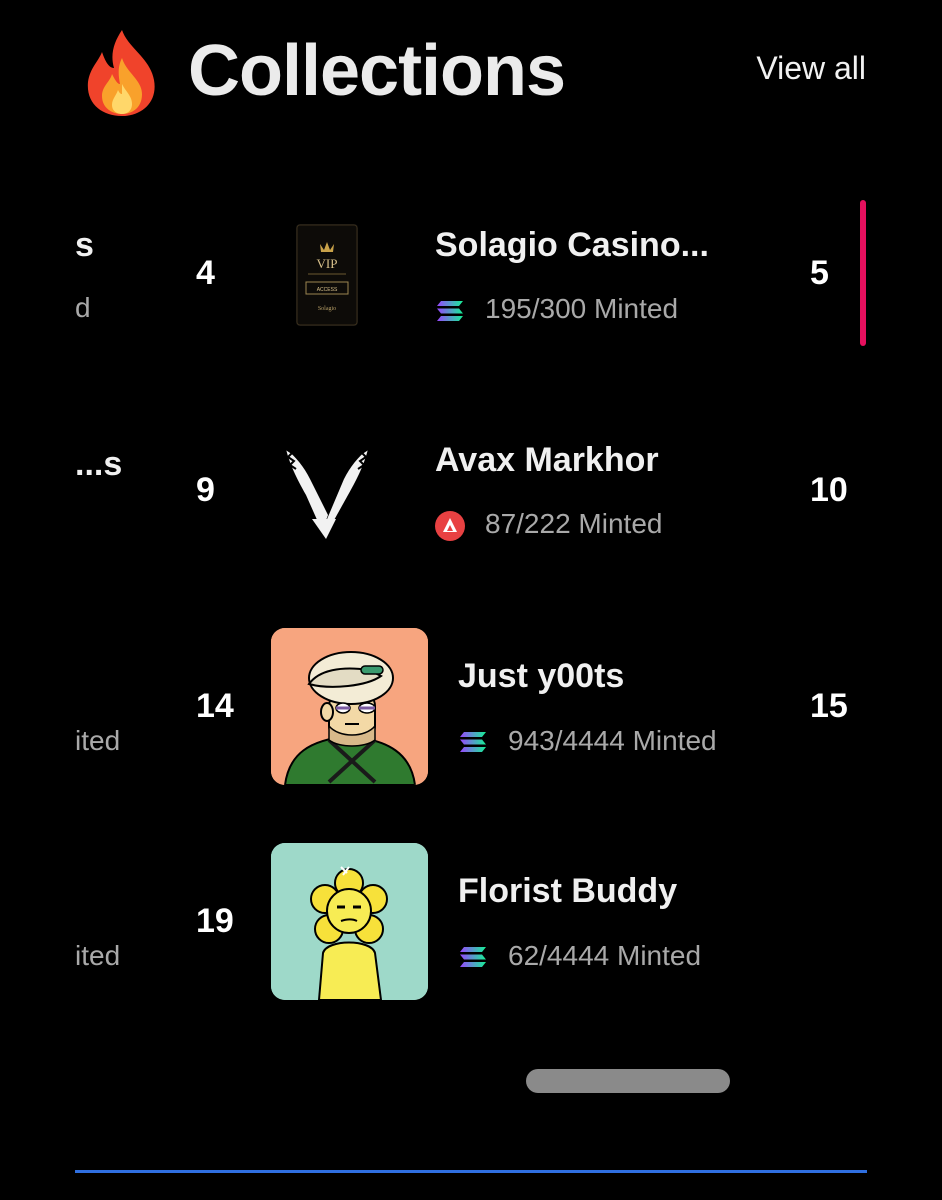 The image size is (942, 1200). Describe the element at coordinates (628, 1081) in the screenshot. I see `horizontal-scrollbar` at that location.